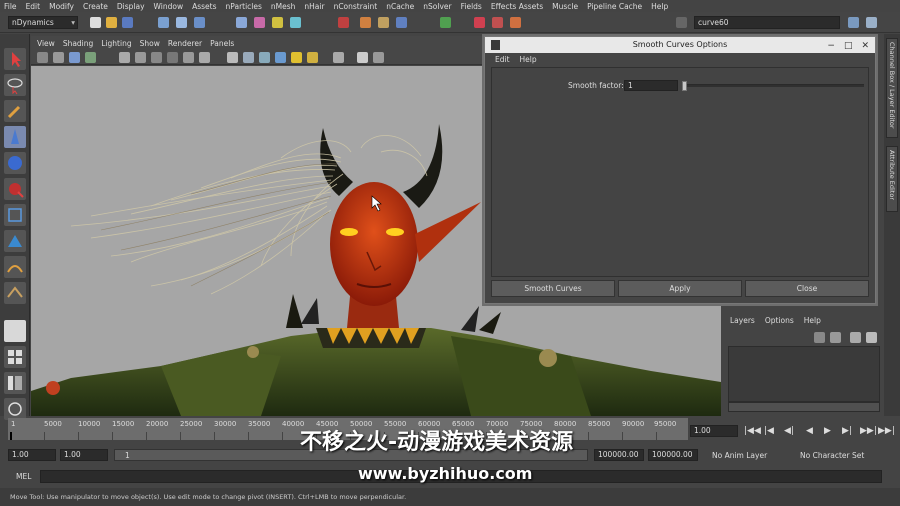  Describe the element at coordinates (131, 6) in the screenshot. I see `menu-display: Display` at that location.